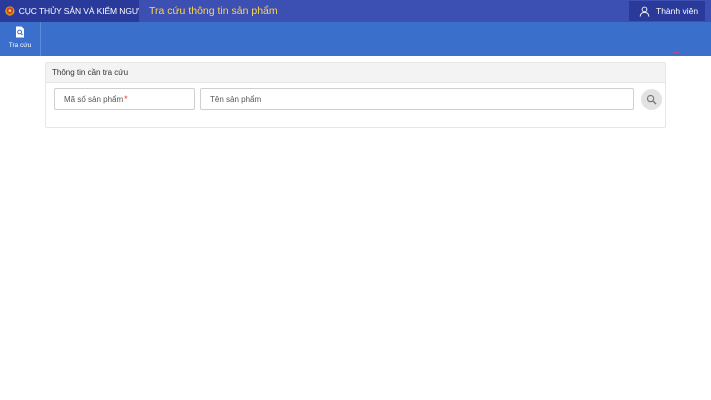 The width and height of the screenshot is (711, 400). I want to click on product-name-input: Tên sản phẩm, so click(417, 99).